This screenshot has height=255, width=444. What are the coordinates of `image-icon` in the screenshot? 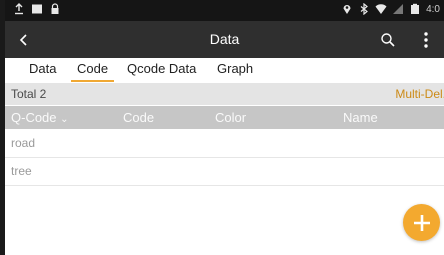 It's located at (37, 9).